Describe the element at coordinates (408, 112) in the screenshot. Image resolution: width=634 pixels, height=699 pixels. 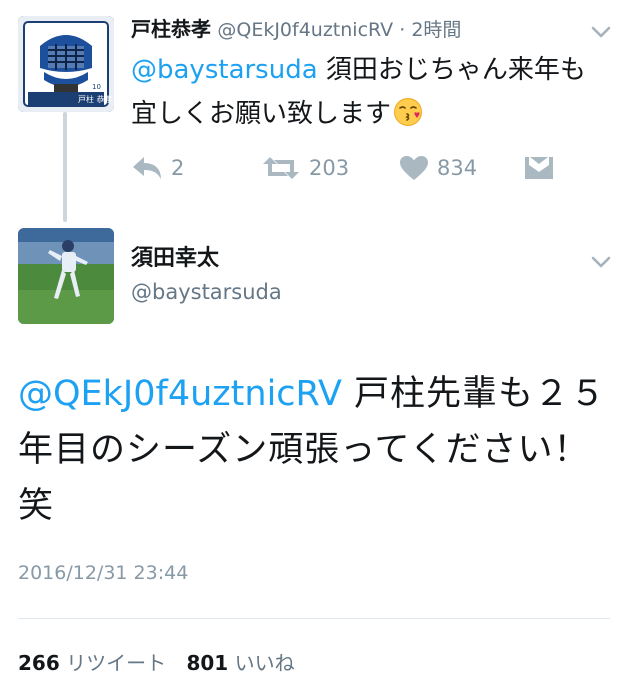
I see `kissing-face-emoji-icon` at that location.